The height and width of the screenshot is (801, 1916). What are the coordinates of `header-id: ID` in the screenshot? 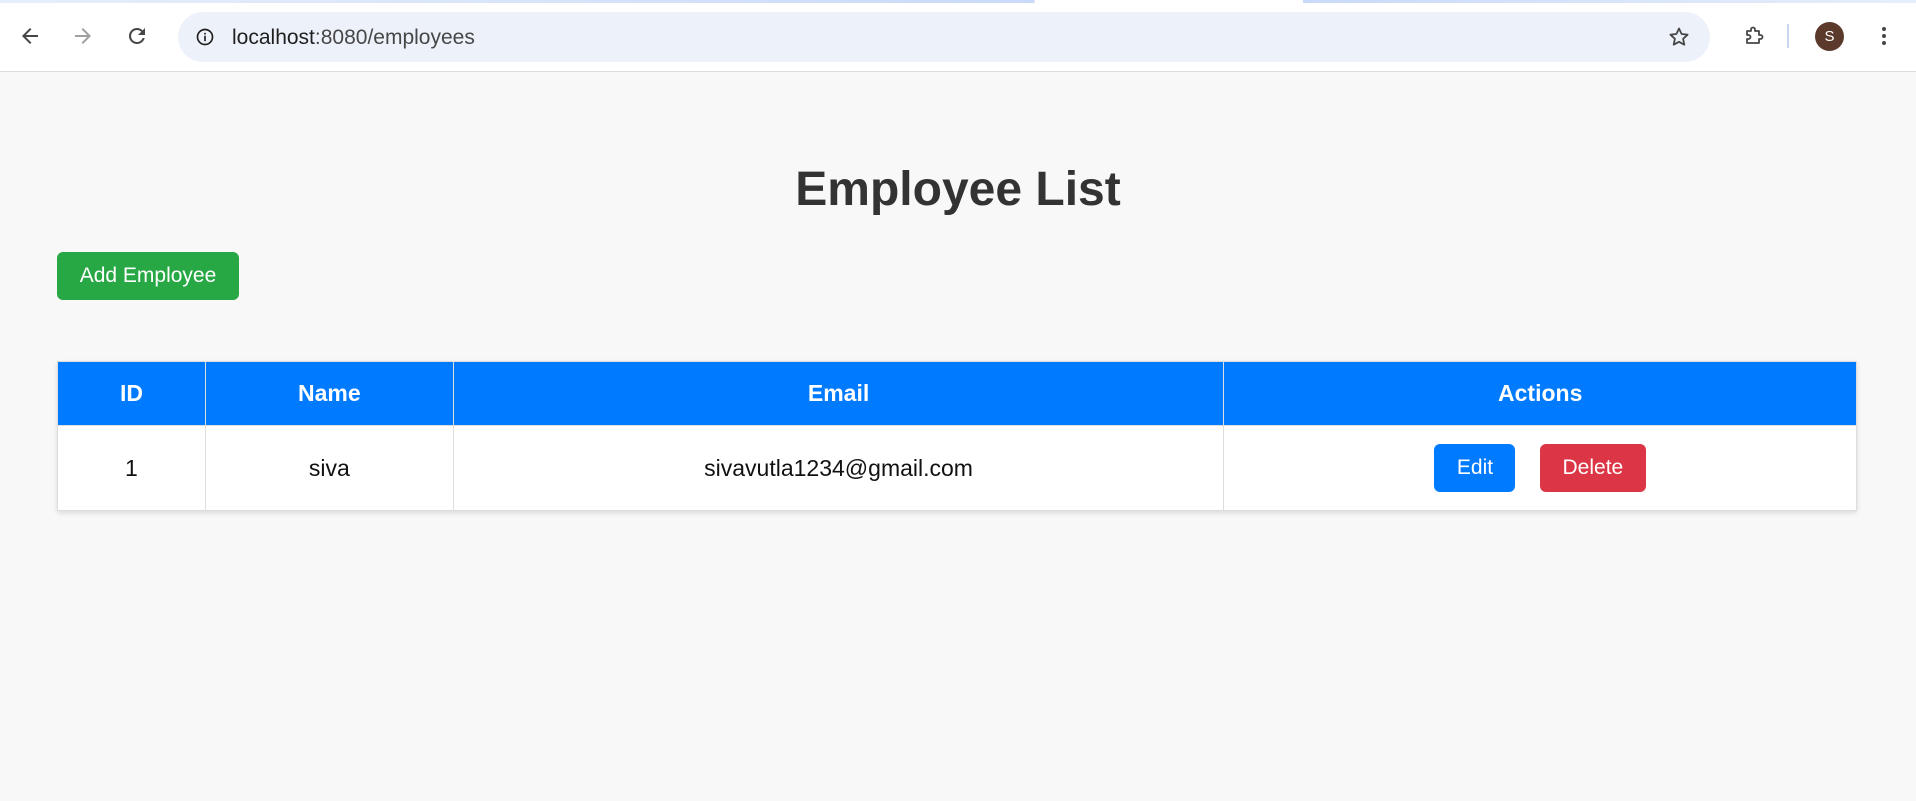 It's located at (131, 393).